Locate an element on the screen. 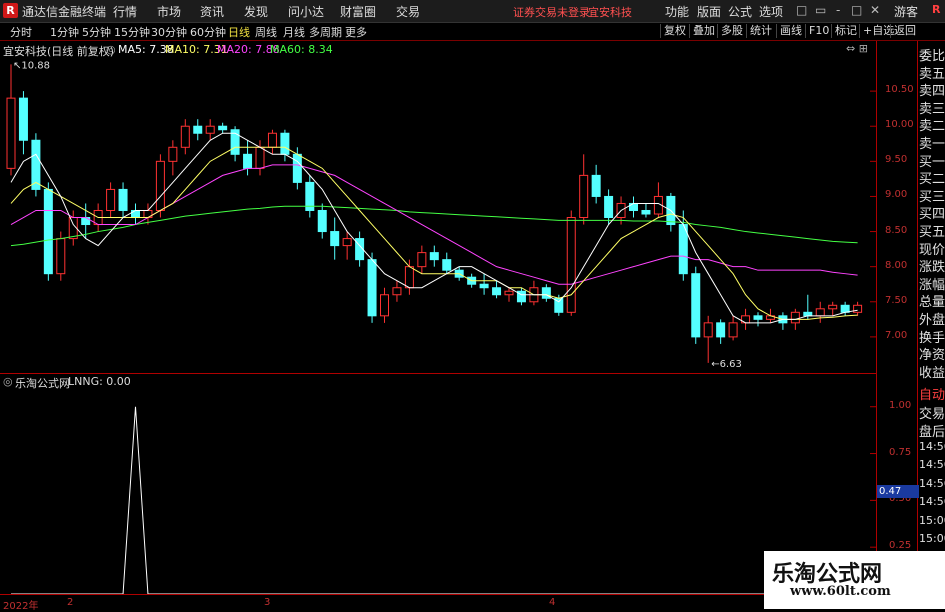 The image size is (945, 612). ma-settings-icon: ◎ is located at coordinates (111, 49).